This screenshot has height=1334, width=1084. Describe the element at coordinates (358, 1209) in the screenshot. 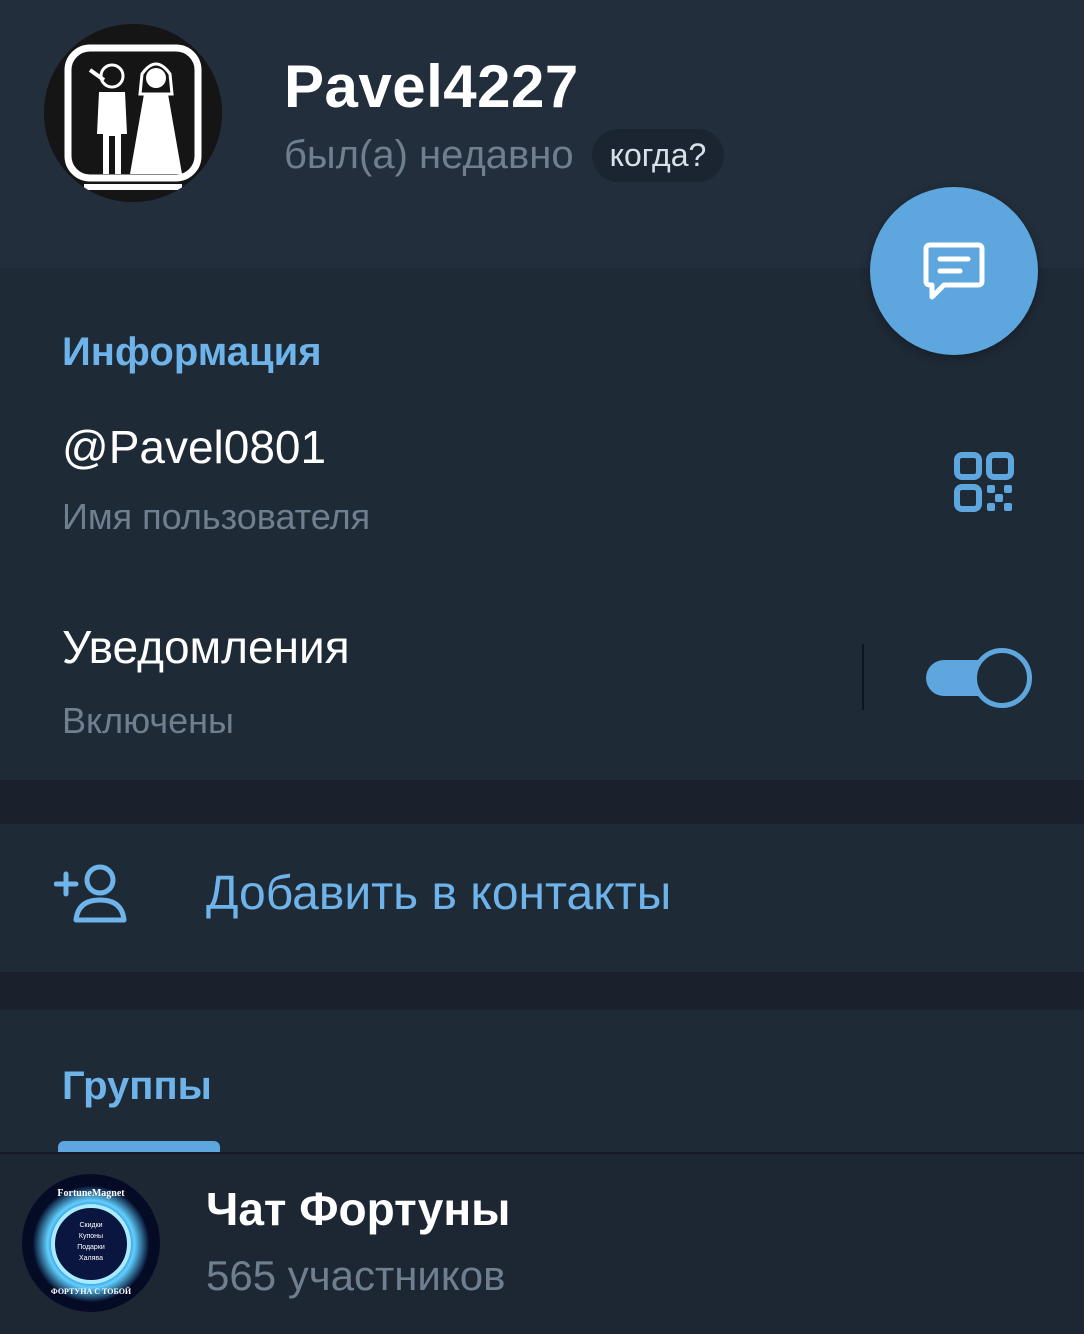

I see `group-name: Чат Фортуны` at that location.